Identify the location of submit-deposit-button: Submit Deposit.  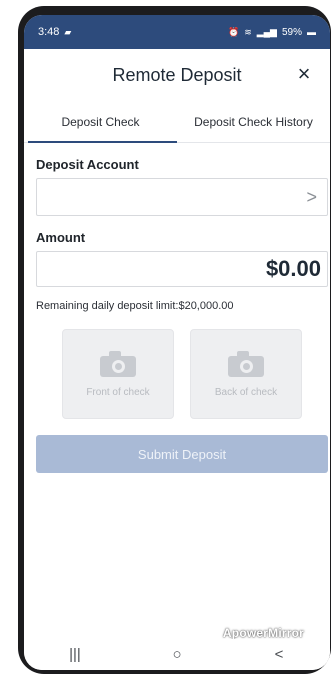
(182, 454).